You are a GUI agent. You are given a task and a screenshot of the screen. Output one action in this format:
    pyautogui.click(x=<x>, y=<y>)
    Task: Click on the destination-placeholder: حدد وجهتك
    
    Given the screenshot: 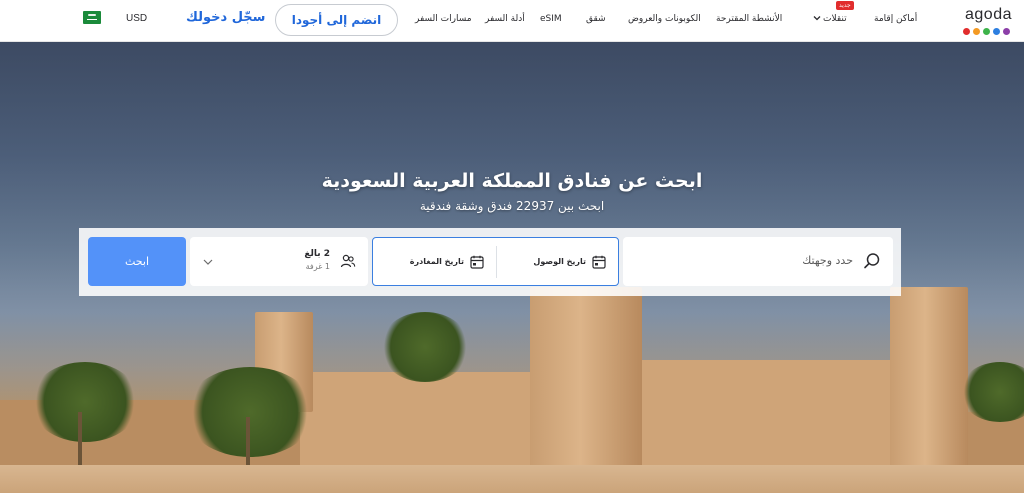 What is the action you would take?
    pyautogui.click(x=827, y=260)
    